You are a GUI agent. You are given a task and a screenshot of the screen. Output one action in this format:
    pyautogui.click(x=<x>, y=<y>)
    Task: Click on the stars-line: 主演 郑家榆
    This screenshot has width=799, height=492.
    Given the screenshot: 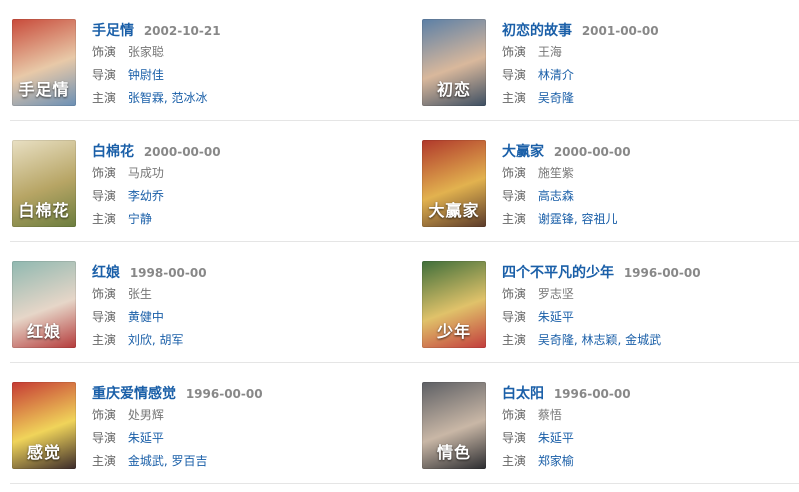 What is the action you would take?
    pyautogui.click(x=650, y=461)
    